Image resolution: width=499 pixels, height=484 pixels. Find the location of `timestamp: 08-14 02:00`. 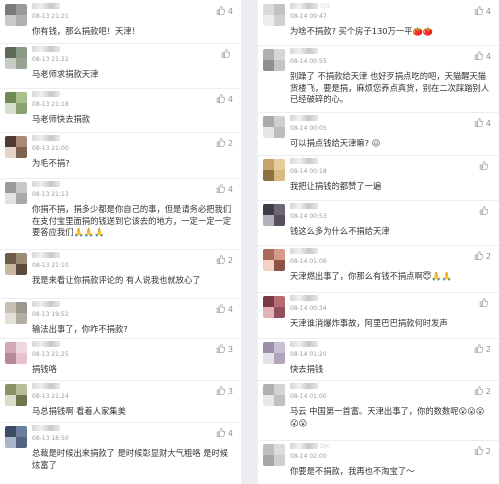

timestamp: 08-14 02:00 is located at coordinates (308, 456).